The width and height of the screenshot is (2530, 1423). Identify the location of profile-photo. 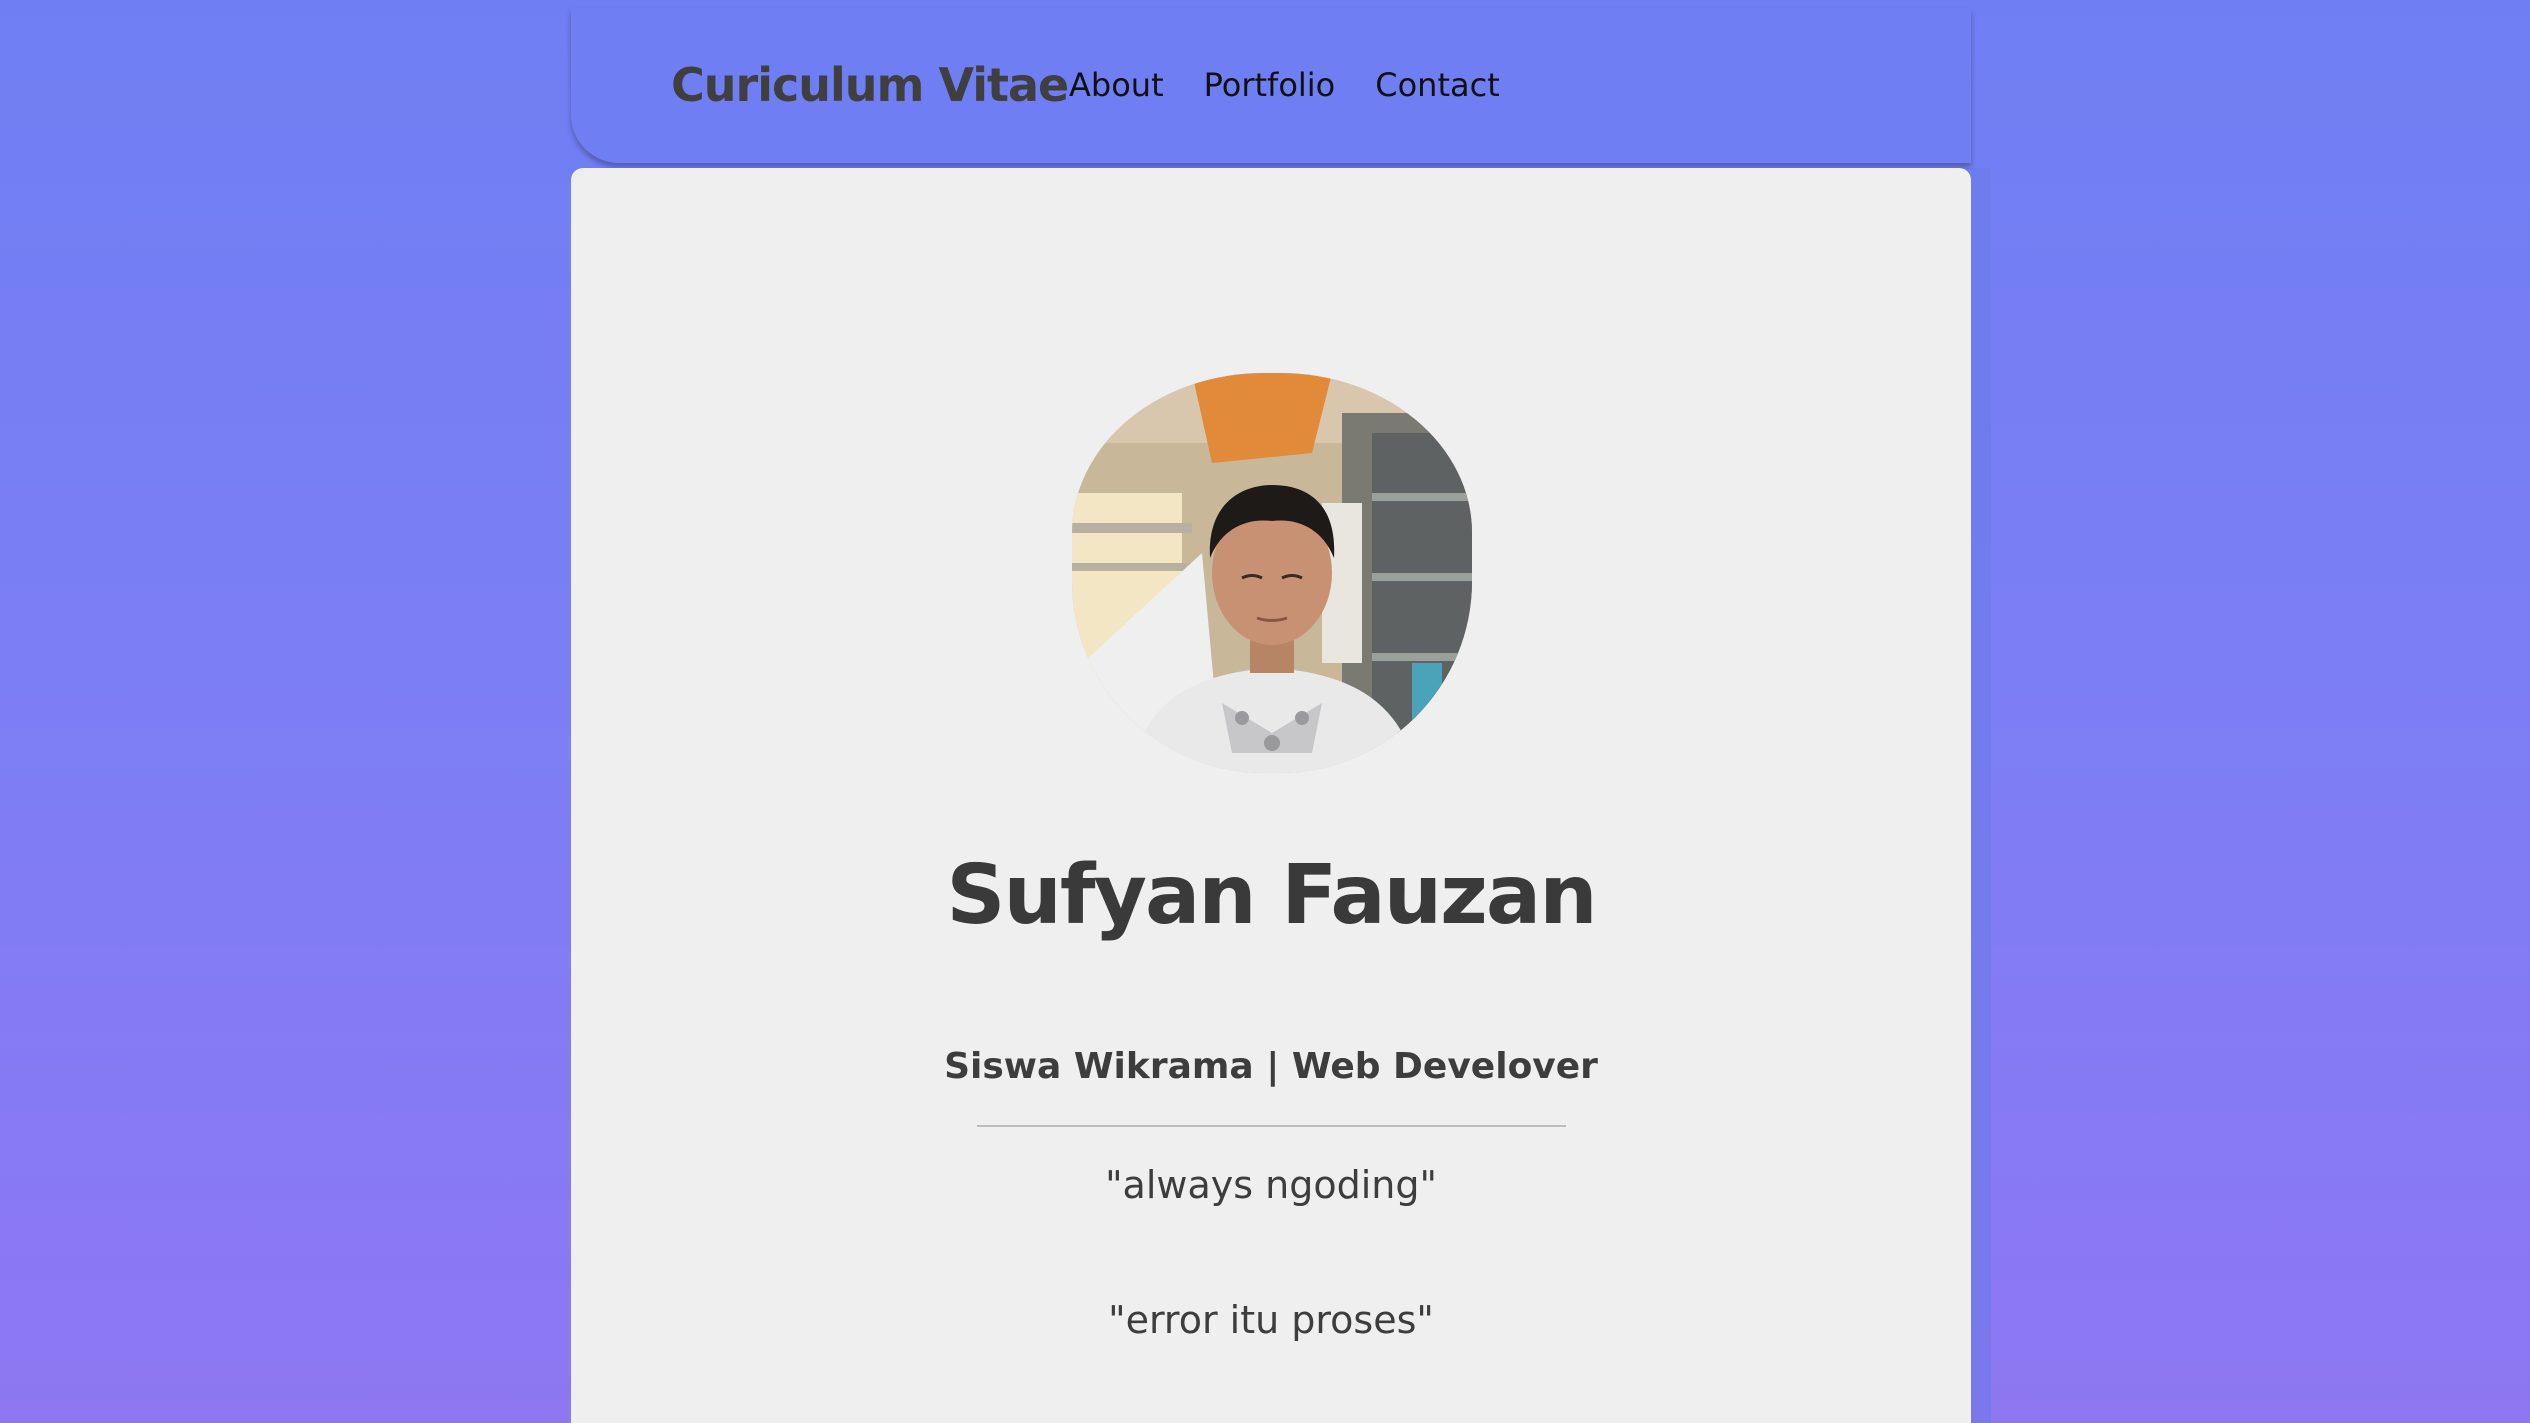
(1272, 573).